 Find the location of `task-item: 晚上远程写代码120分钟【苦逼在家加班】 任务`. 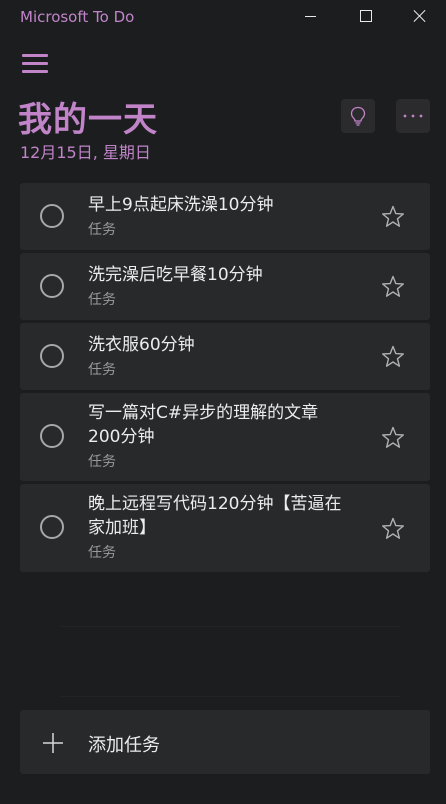

task-item: 晚上远程写代码120分钟【苦逼在家加班】 任务 is located at coordinates (225, 528).